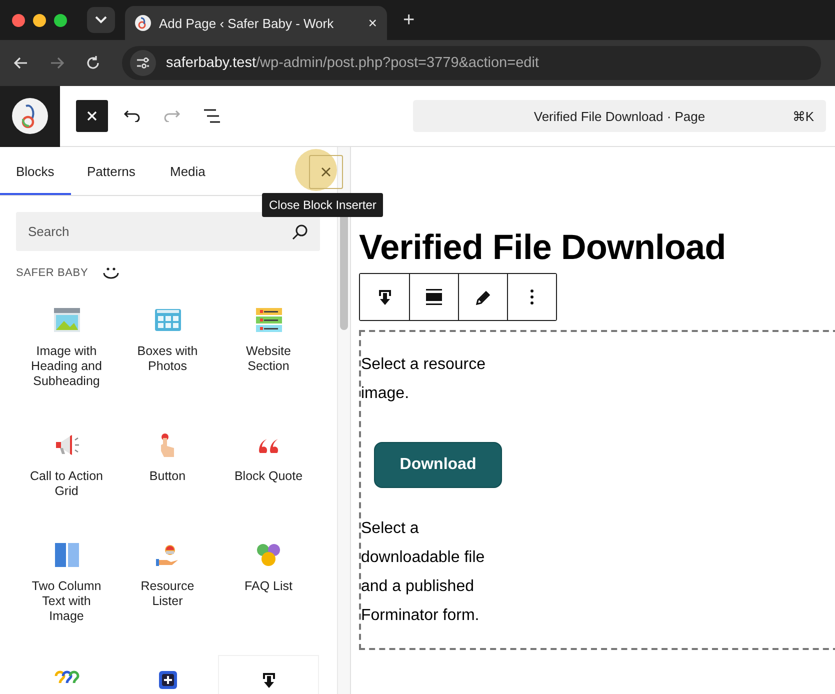 This screenshot has width=835, height=694. What do you see at coordinates (66, 592) in the screenshot?
I see `block-item: Two Column Text with Image` at bounding box center [66, 592].